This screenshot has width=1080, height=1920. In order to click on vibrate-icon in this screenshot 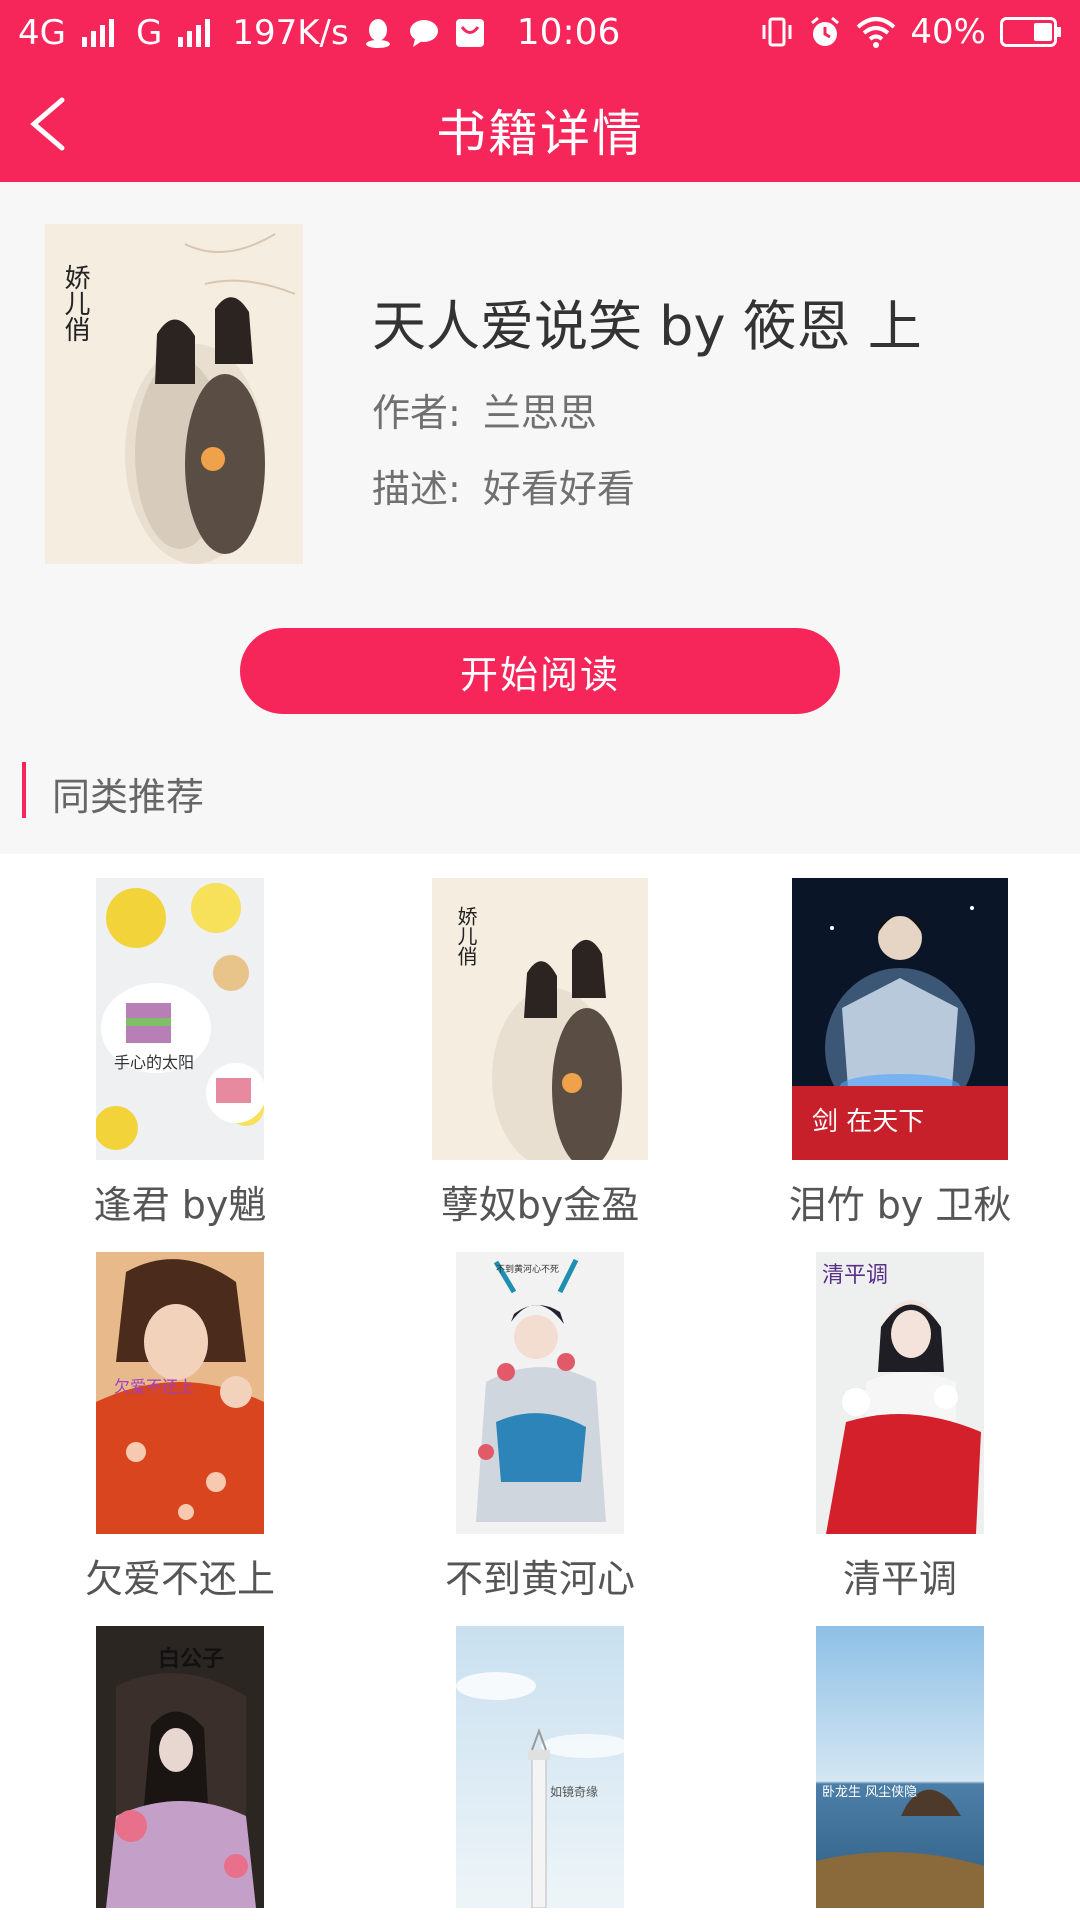, I will do `click(777, 32)`.